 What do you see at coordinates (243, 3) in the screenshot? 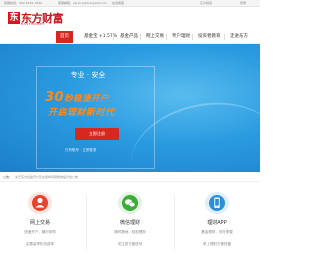
I see `top-link-login: 登录` at bounding box center [243, 3].